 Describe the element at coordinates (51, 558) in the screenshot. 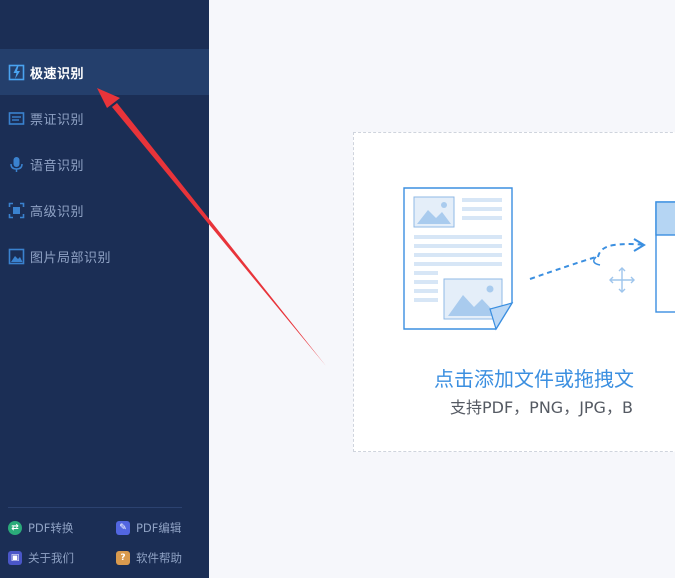

I see `about-us-label: 关于我们` at that location.